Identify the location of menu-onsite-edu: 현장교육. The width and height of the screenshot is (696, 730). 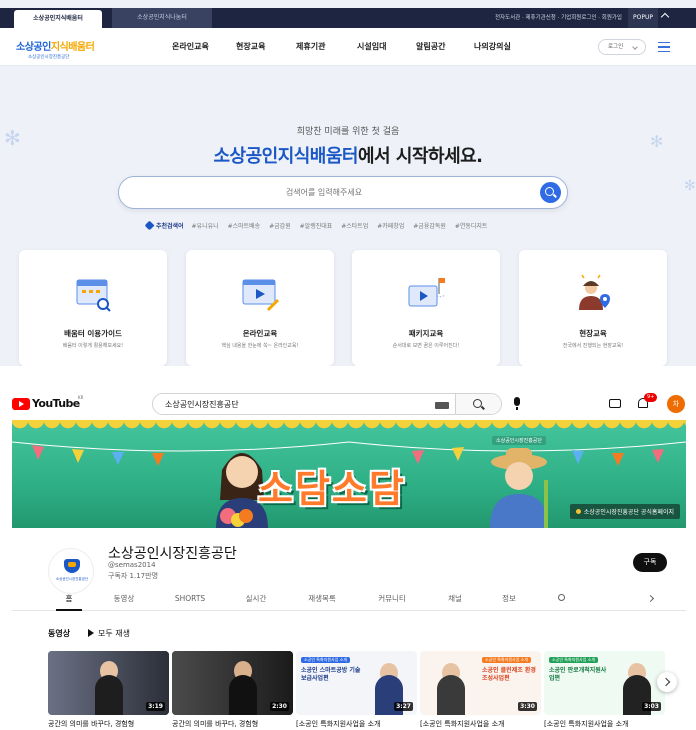
(250, 47).